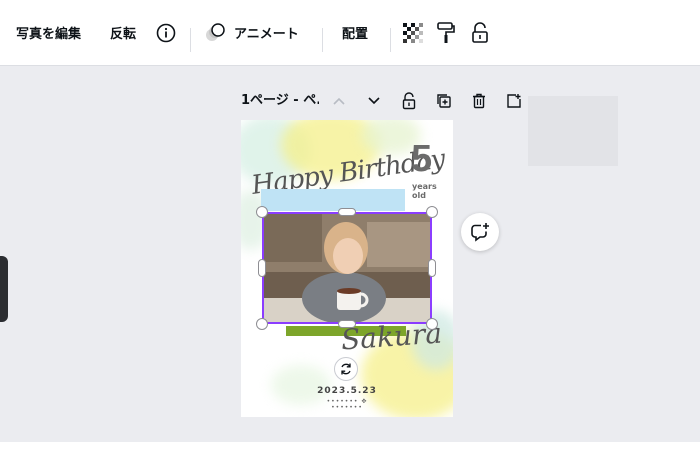  I want to click on animate-label: アニメート, so click(266, 34).